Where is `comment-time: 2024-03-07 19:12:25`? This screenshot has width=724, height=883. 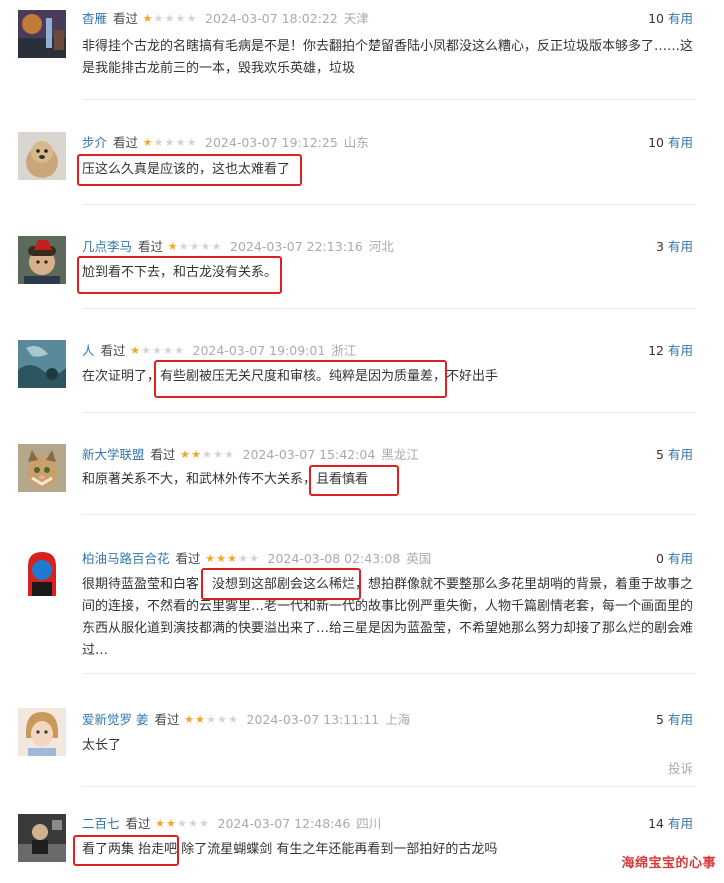 comment-time: 2024-03-07 19:12:25 is located at coordinates (271, 142).